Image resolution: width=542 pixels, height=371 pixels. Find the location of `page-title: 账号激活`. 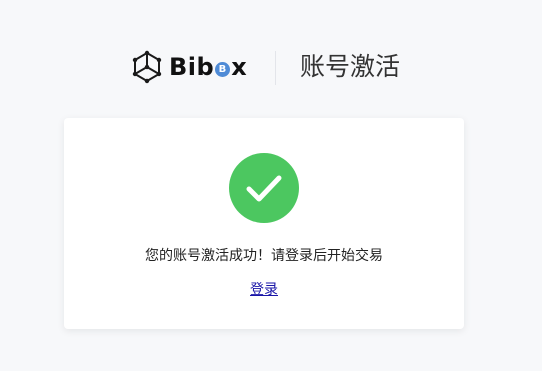

page-title: 账号激活 is located at coordinates (350, 66).